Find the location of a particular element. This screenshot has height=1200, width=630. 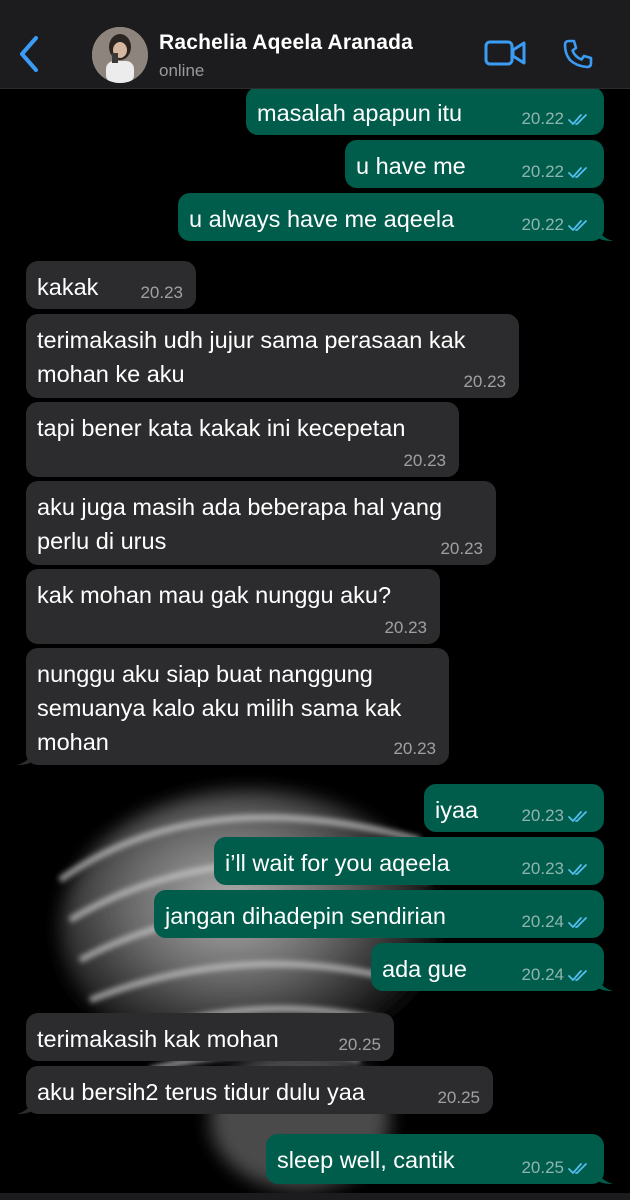

message-text: tapi bener kata kakak ini kecepetan is located at coordinates (221, 428).